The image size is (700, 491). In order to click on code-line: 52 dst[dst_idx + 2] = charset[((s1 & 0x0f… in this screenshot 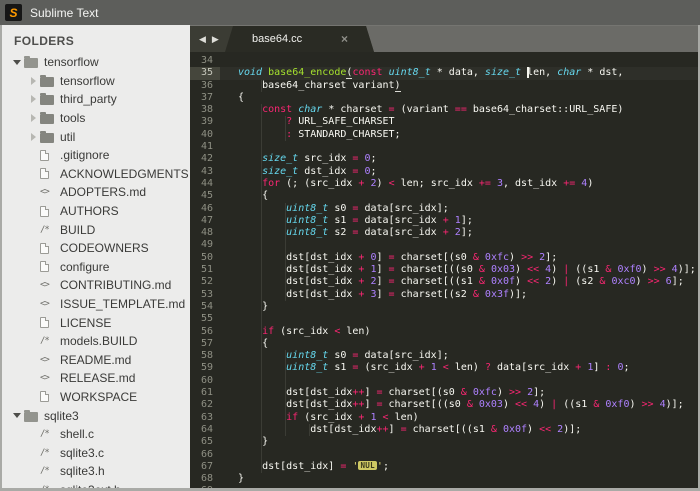, I will do `click(444, 282)`.